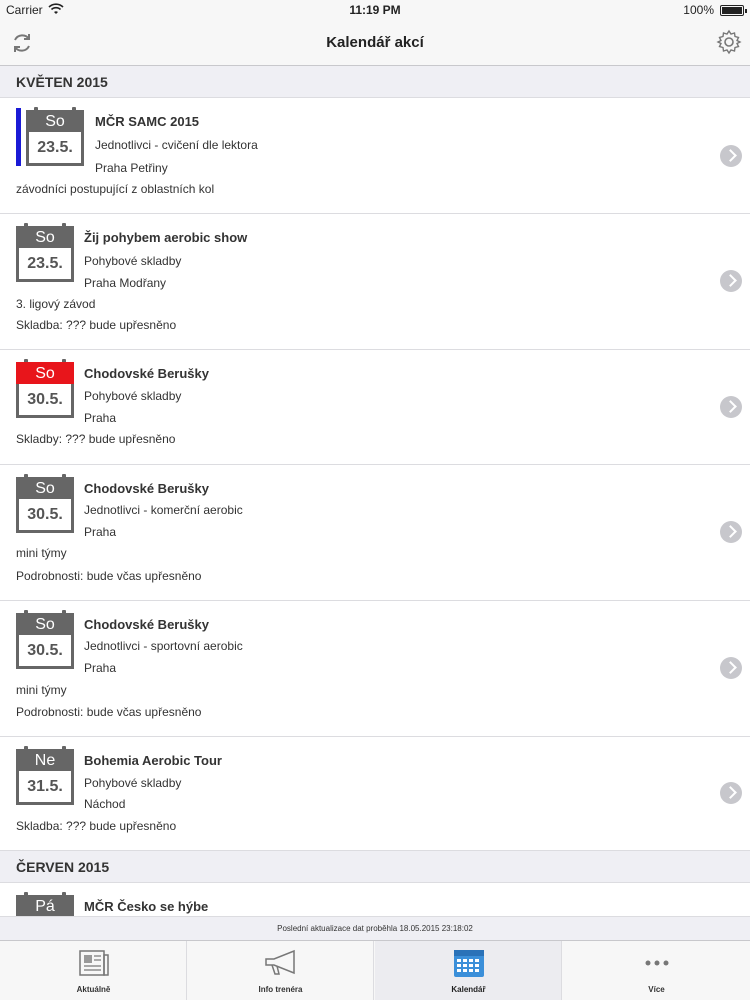 The image size is (750, 1000). I want to click on event-category: Jednotlivci - komerční aerobic, so click(163, 510).